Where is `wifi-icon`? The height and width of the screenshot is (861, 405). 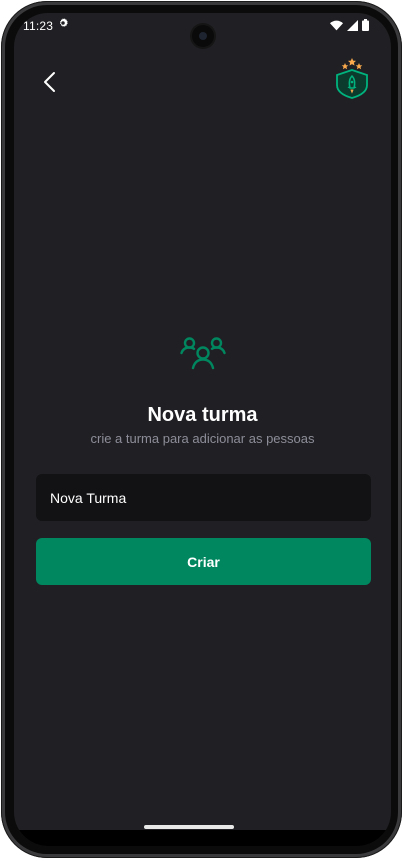
wifi-icon is located at coordinates (336, 25).